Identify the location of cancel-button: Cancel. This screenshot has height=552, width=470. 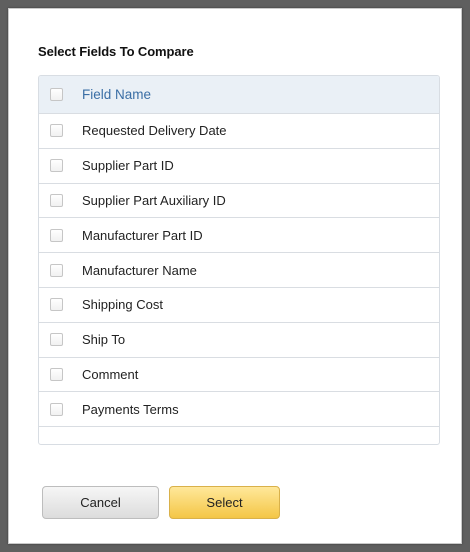
(100, 502).